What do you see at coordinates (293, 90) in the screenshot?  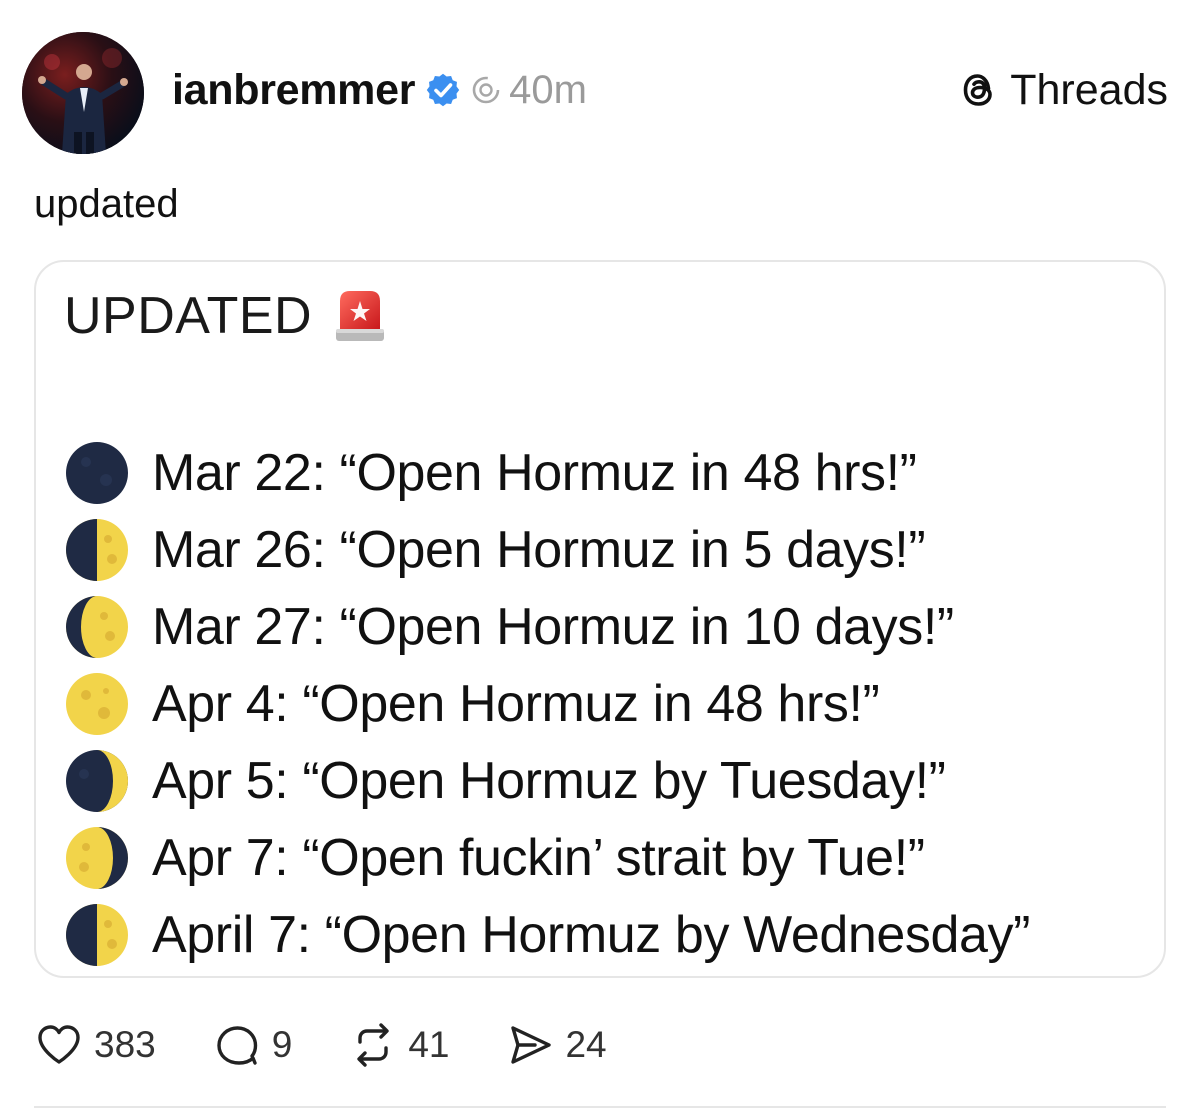 I see `username: ianbremmer` at bounding box center [293, 90].